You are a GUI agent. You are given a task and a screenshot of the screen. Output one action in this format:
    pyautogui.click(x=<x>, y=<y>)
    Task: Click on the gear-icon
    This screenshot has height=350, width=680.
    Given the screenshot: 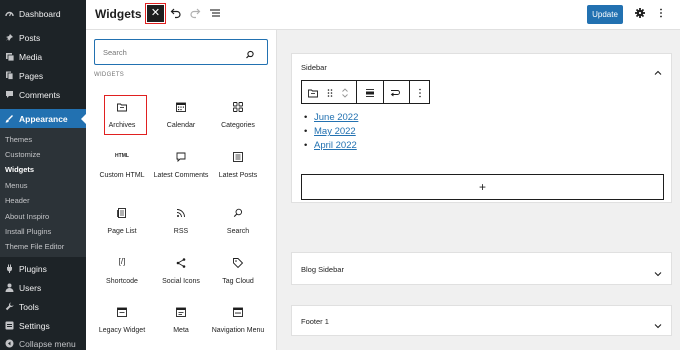 What is the action you would take?
    pyautogui.click(x=640, y=13)
    